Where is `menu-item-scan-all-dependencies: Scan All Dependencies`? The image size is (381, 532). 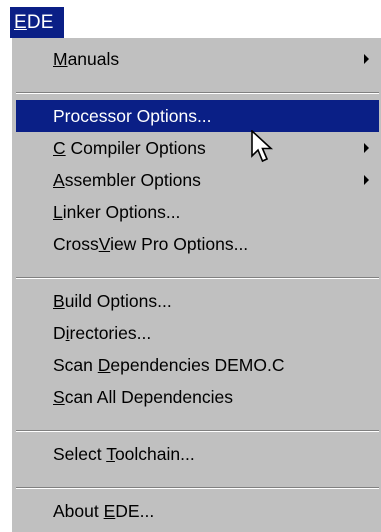 menu-item-scan-all-dependencies: Scan All Dependencies is located at coordinates (197, 397).